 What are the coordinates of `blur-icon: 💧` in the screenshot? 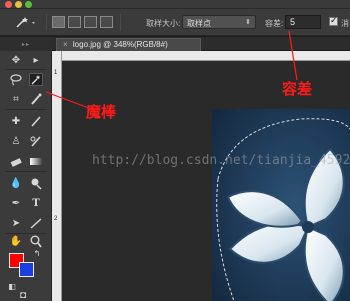 It's located at (16, 183).